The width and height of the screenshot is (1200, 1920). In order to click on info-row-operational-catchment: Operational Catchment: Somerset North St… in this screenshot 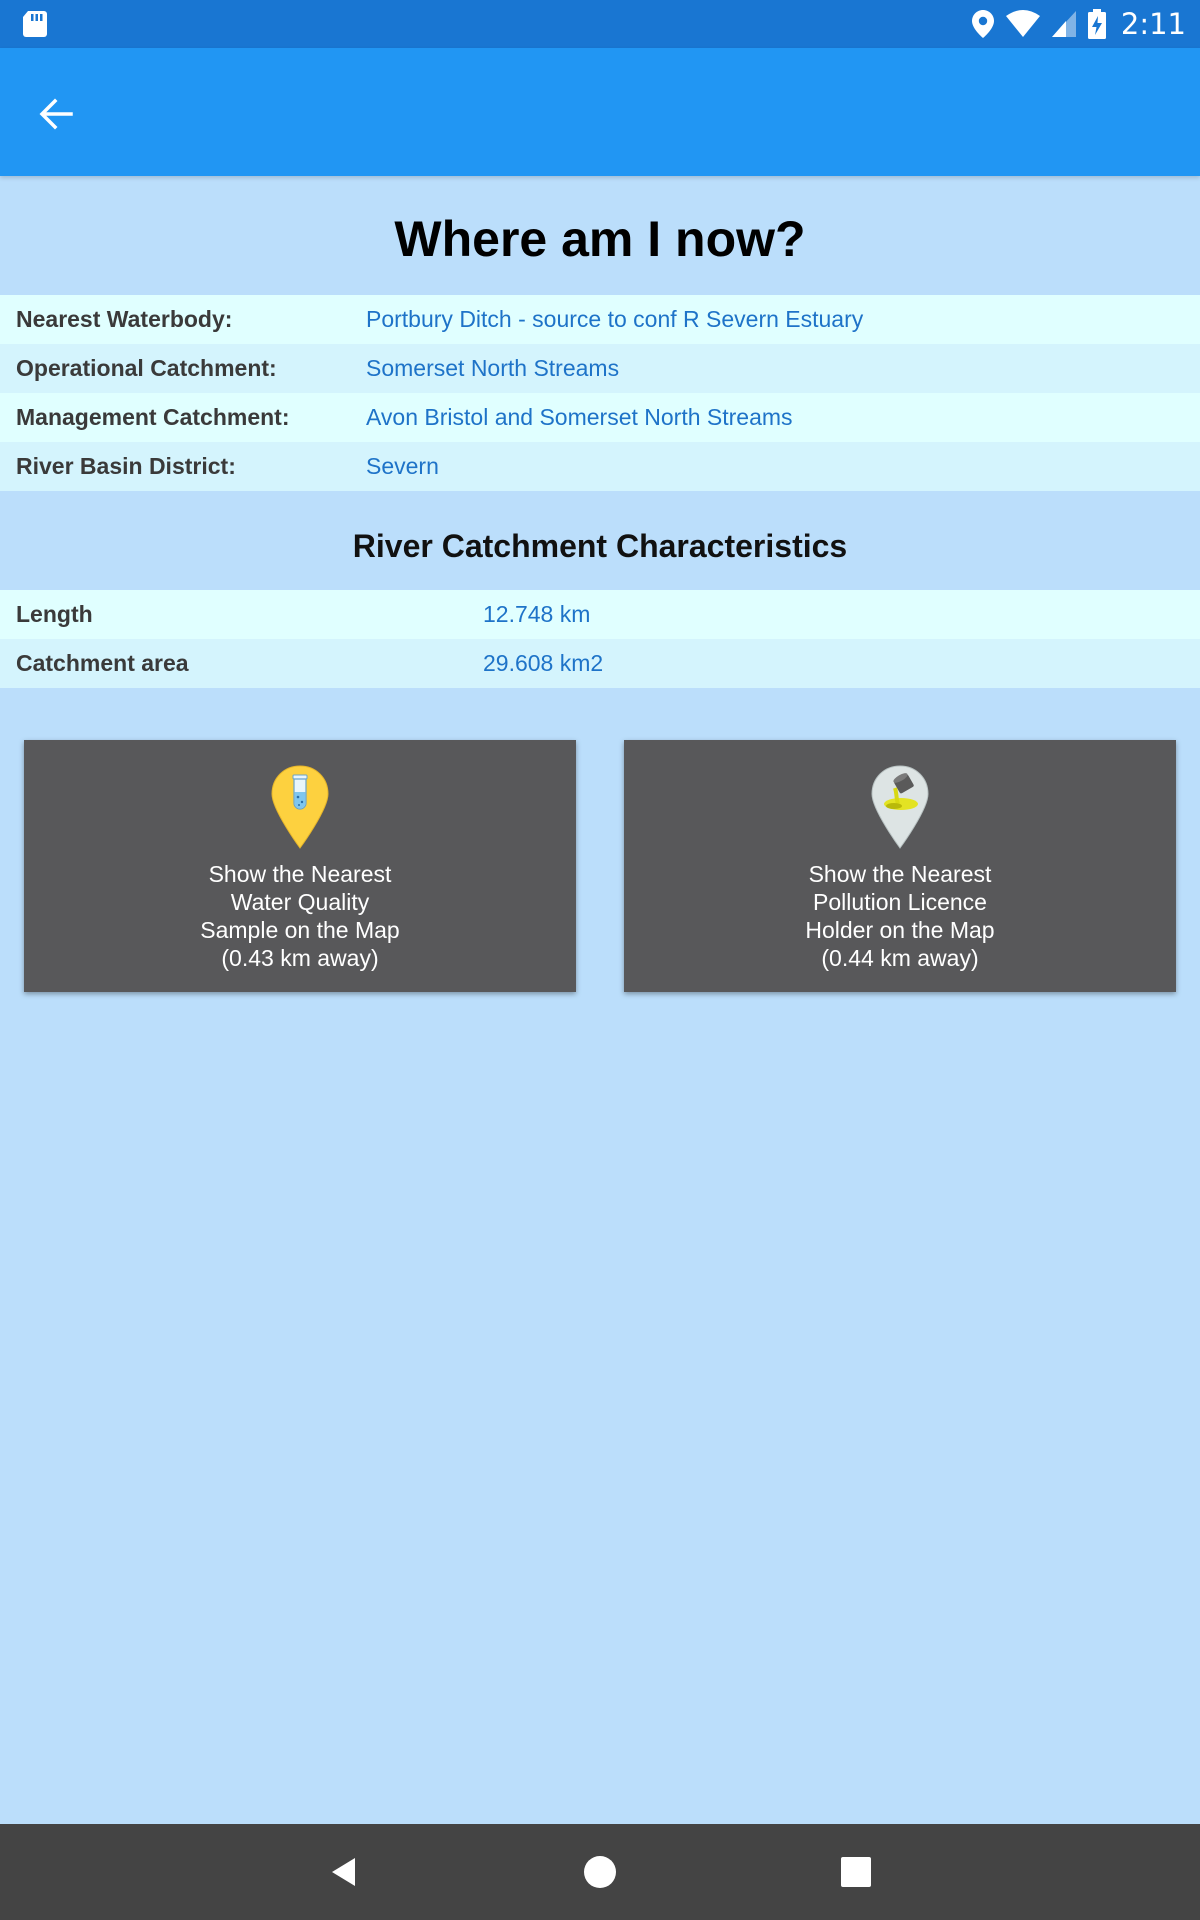, I will do `click(600, 368)`.